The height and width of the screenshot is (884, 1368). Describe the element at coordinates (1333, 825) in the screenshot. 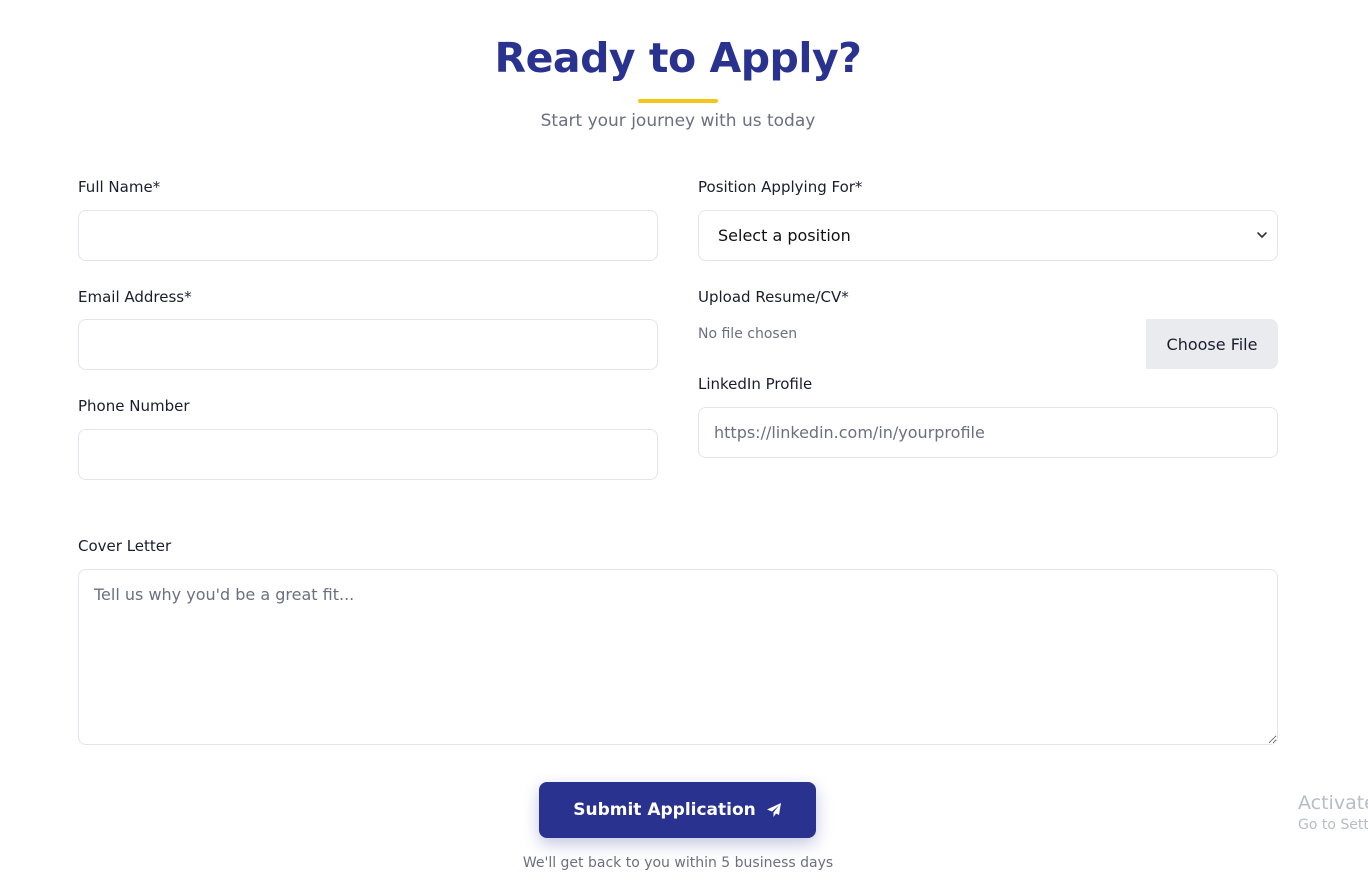

I see `watermark-subtitle: Go to Setti` at that location.